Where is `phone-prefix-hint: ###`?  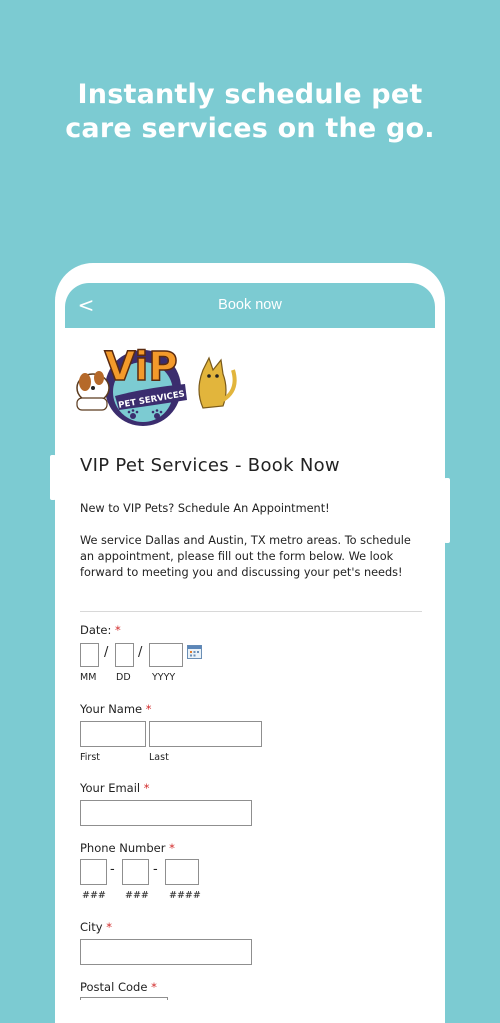 phone-prefix-hint: ### is located at coordinates (137, 895).